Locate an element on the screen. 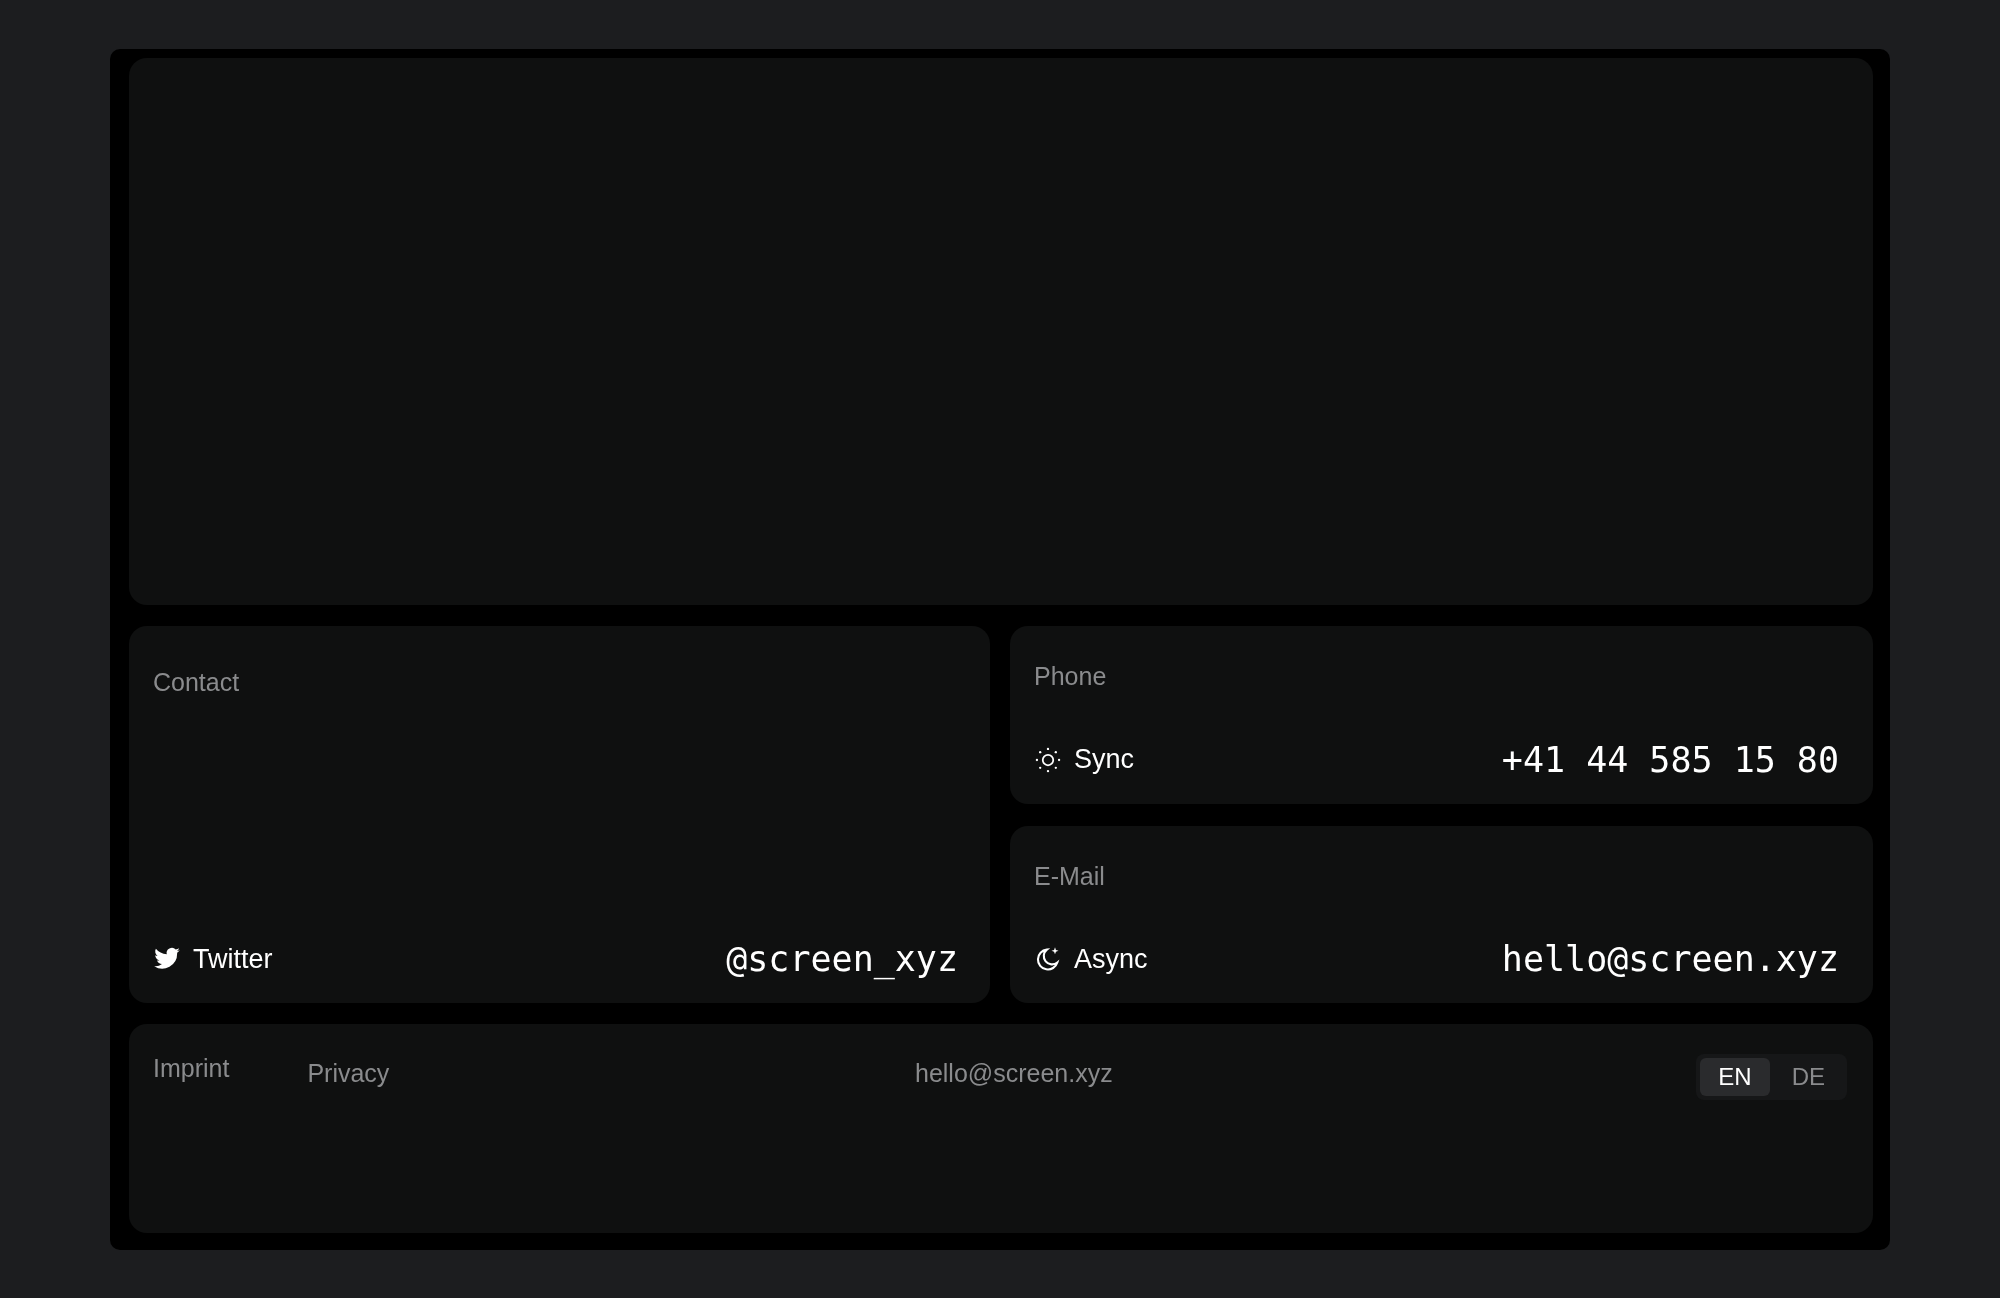  card-label: E-Mail is located at coordinates (1069, 876).